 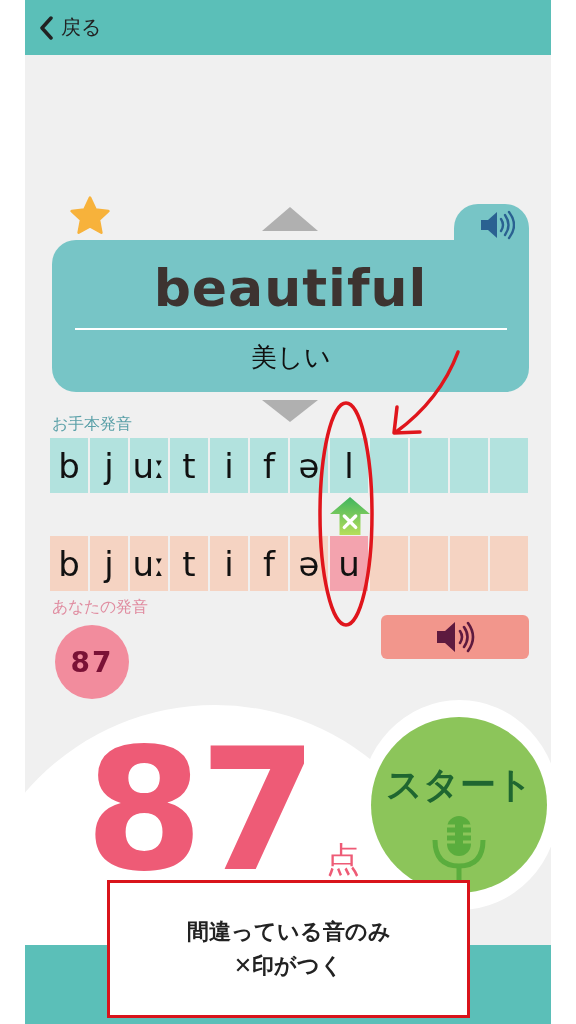 What do you see at coordinates (290, 411) in the screenshot?
I see `down-arrow-icon` at bounding box center [290, 411].